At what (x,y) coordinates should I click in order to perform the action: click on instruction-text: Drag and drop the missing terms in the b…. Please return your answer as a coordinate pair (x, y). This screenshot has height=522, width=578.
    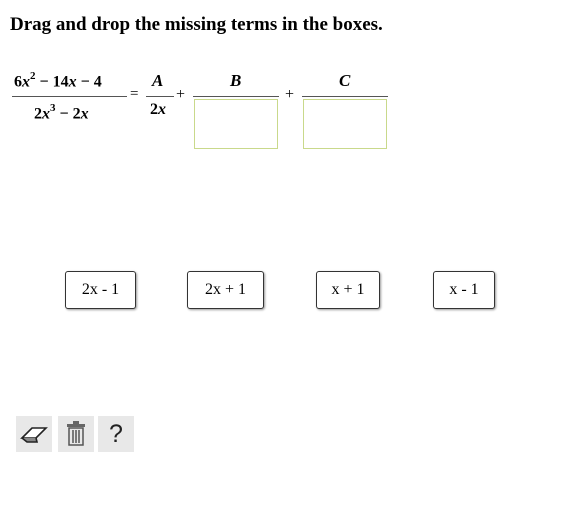
    Looking at the image, I should click on (196, 24).